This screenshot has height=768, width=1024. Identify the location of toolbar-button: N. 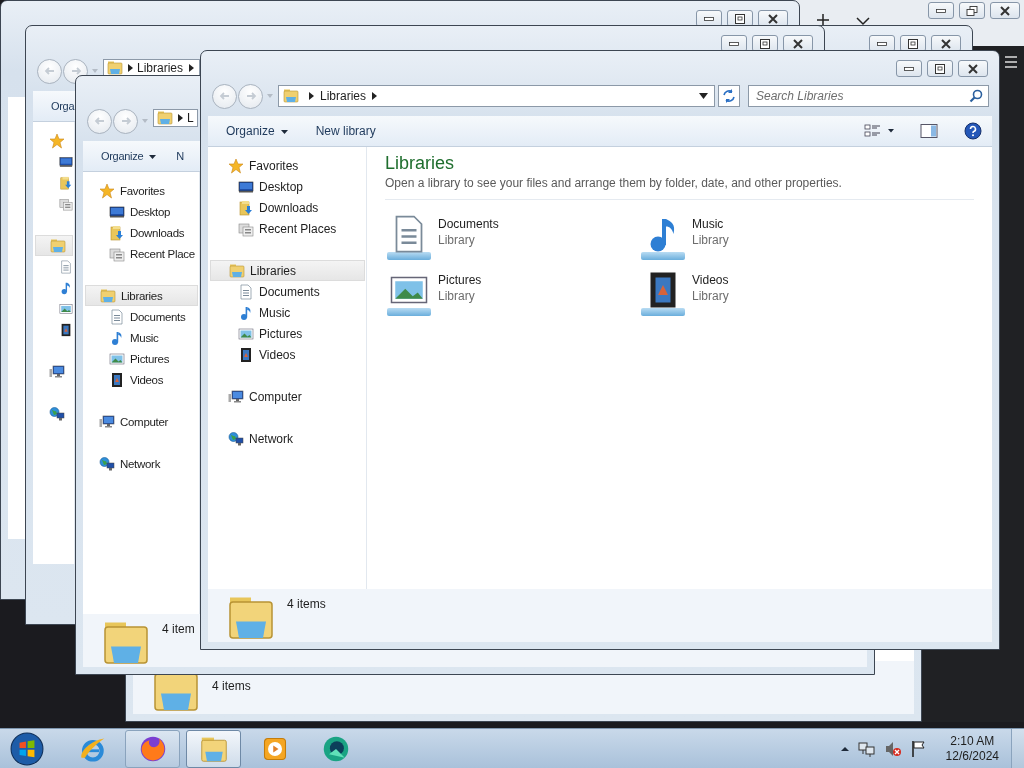
(176, 156).